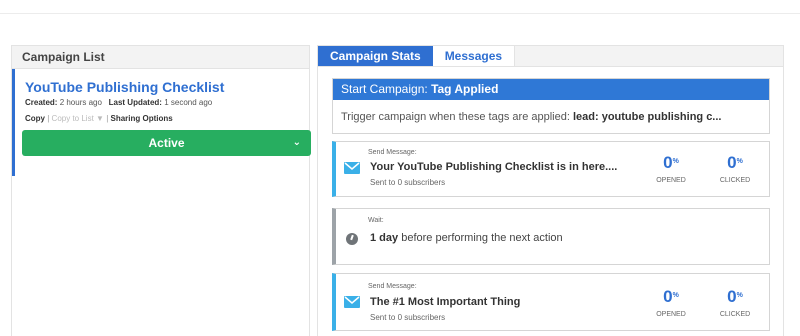 This screenshot has height=336, width=800. I want to click on sharing-options-link: Sharing Options, so click(142, 118).